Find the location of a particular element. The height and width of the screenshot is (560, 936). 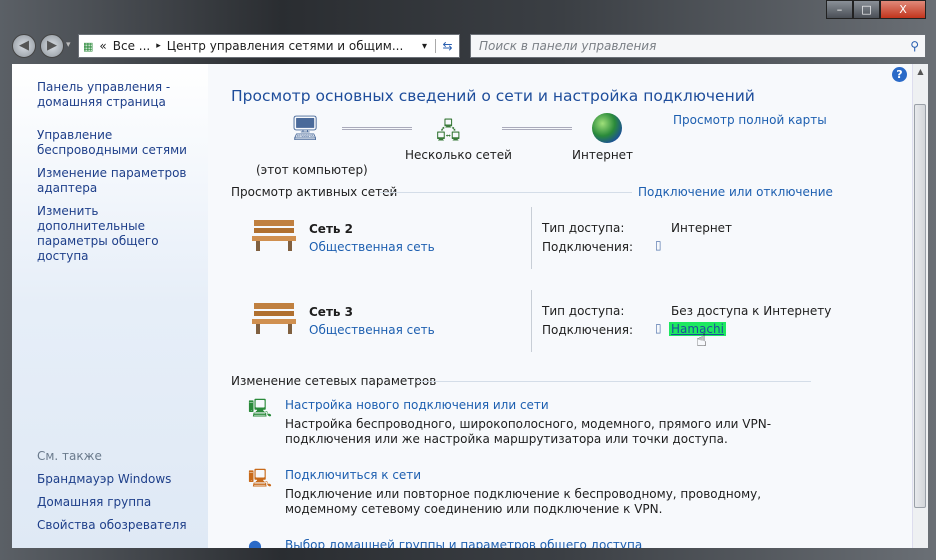

see-also-label: См. также is located at coordinates (69, 456).